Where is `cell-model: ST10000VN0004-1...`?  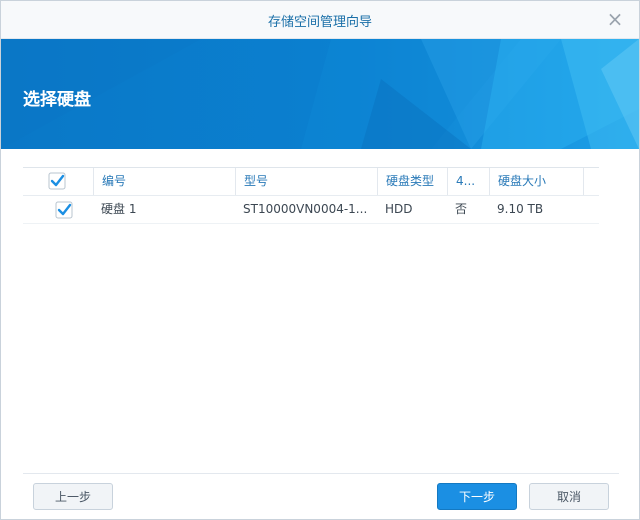 cell-model: ST10000VN0004-1... is located at coordinates (305, 209).